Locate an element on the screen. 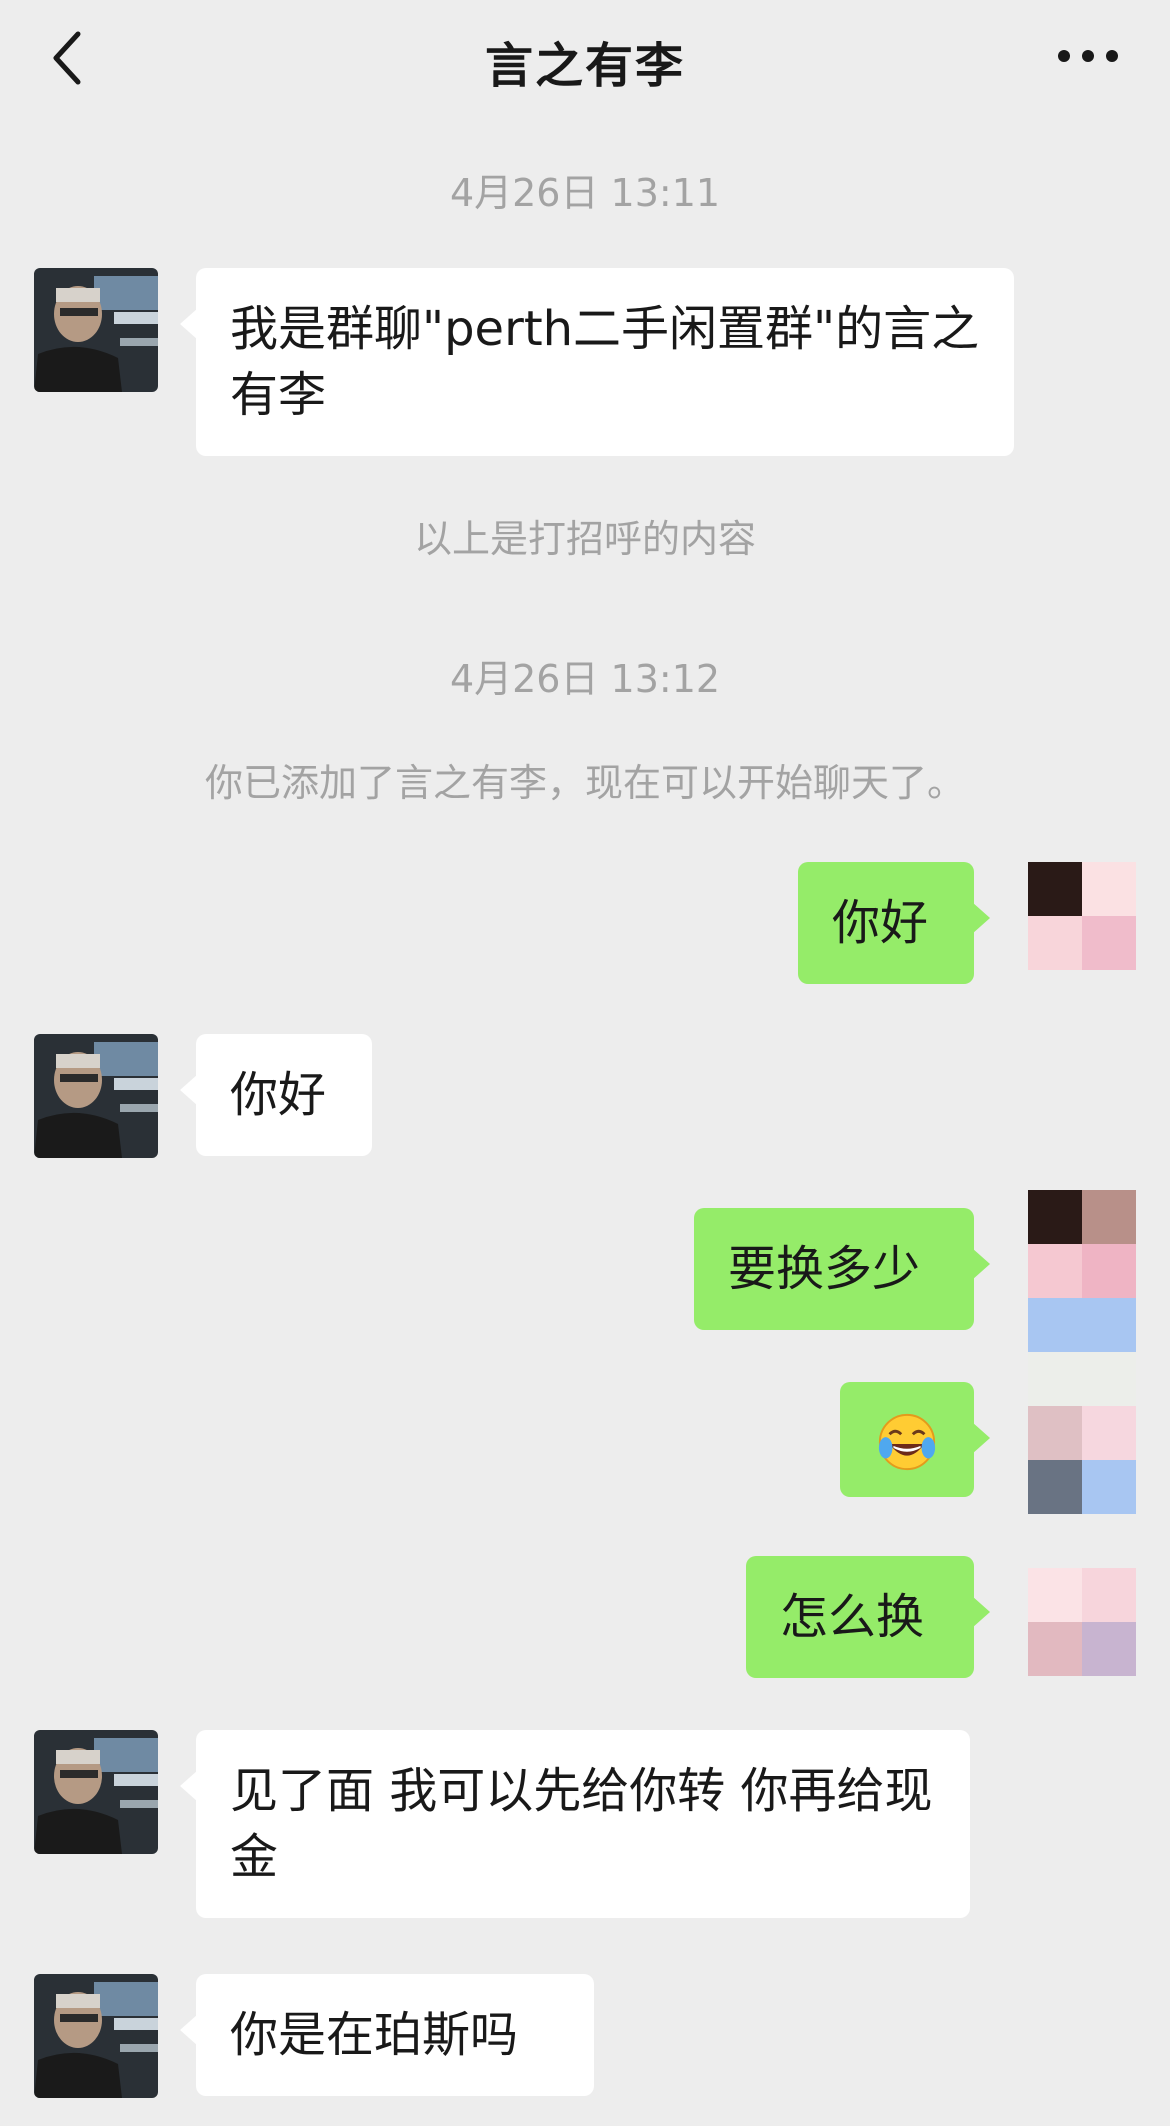 The height and width of the screenshot is (2126, 1170). more-dots-icon is located at coordinates (1088, 56).